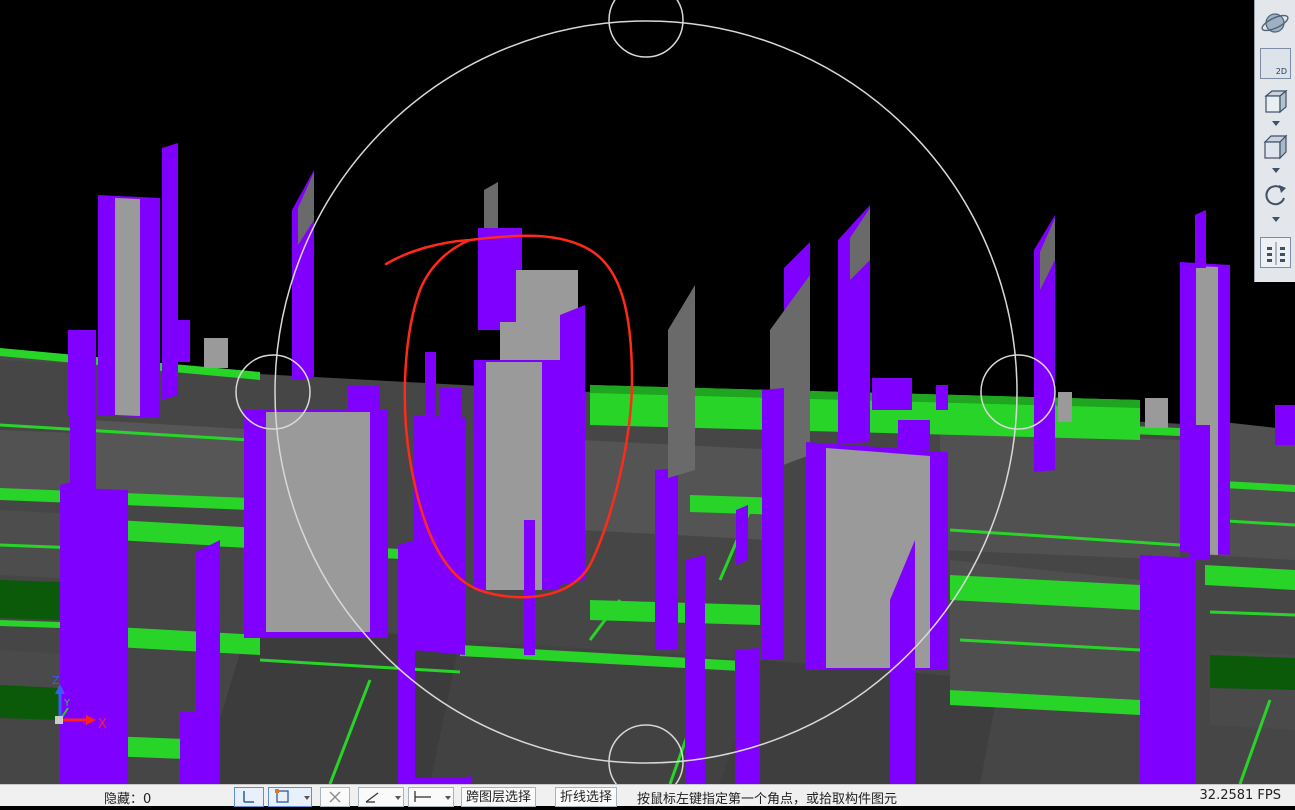  Describe the element at coordinates (448, 798) in the screenshot. I see `offset-dropdown-icon` at that location.